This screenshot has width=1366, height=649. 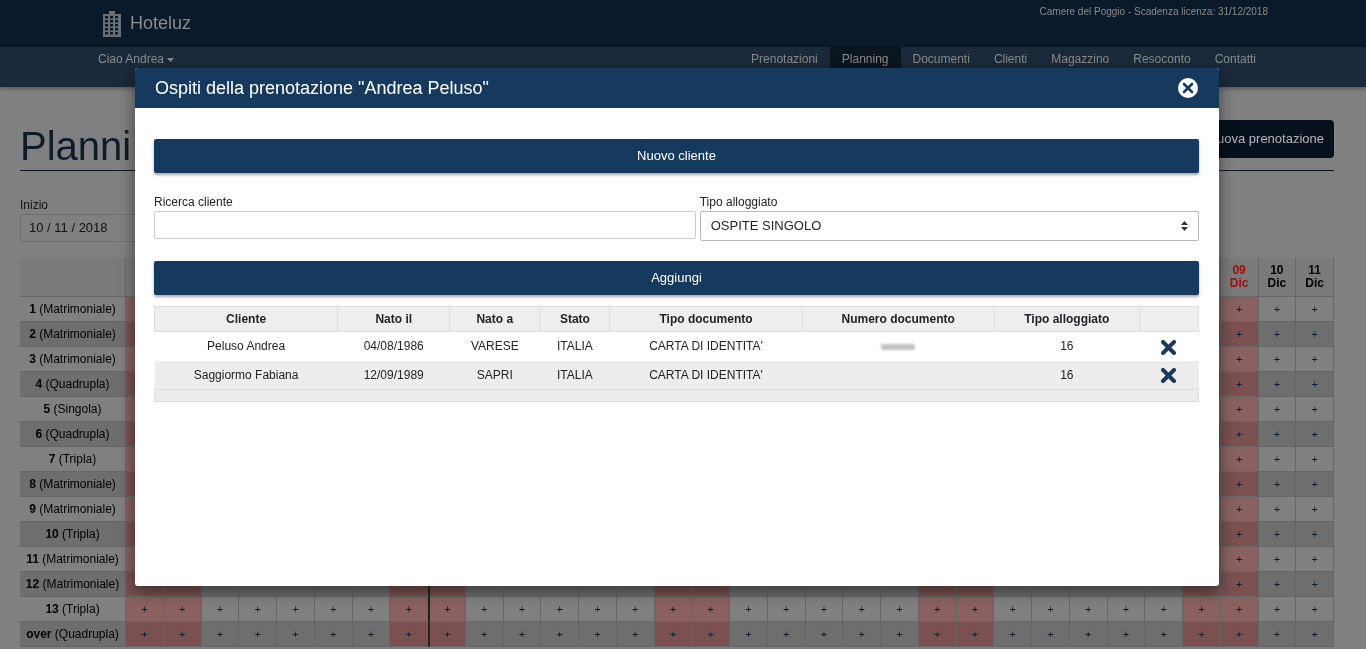 What do you see at coordinates (949, 226) in the screenshot?
I see `type-select: OSPITE SINGOLO` at bounding box center [949, 226].